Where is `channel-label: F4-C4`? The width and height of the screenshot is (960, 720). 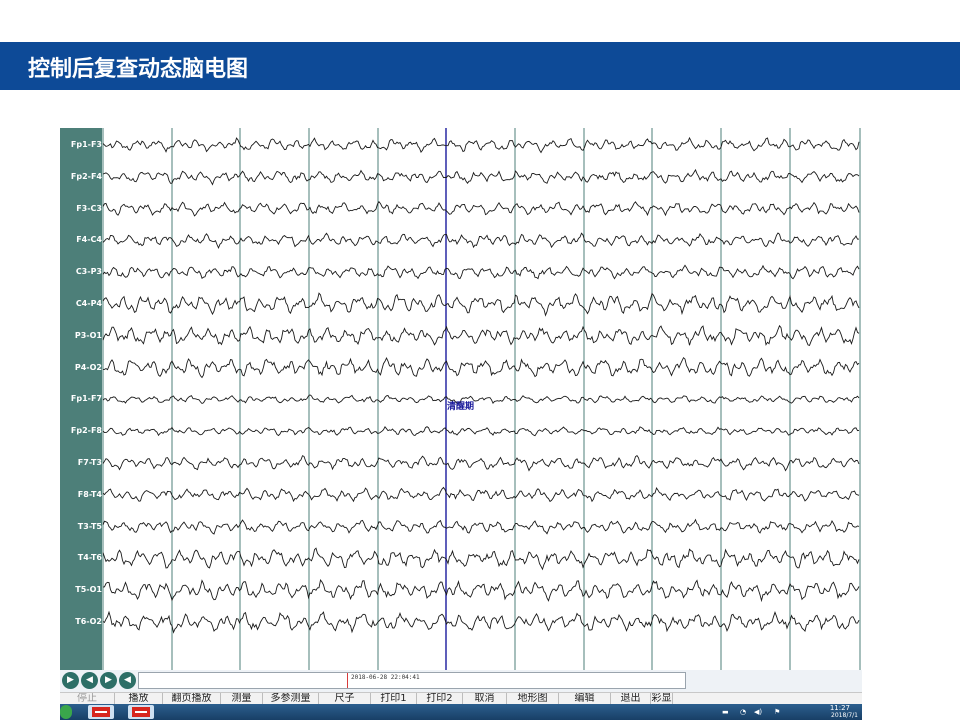
channel-label: F4-C4 is located at coordinates (89, 240).